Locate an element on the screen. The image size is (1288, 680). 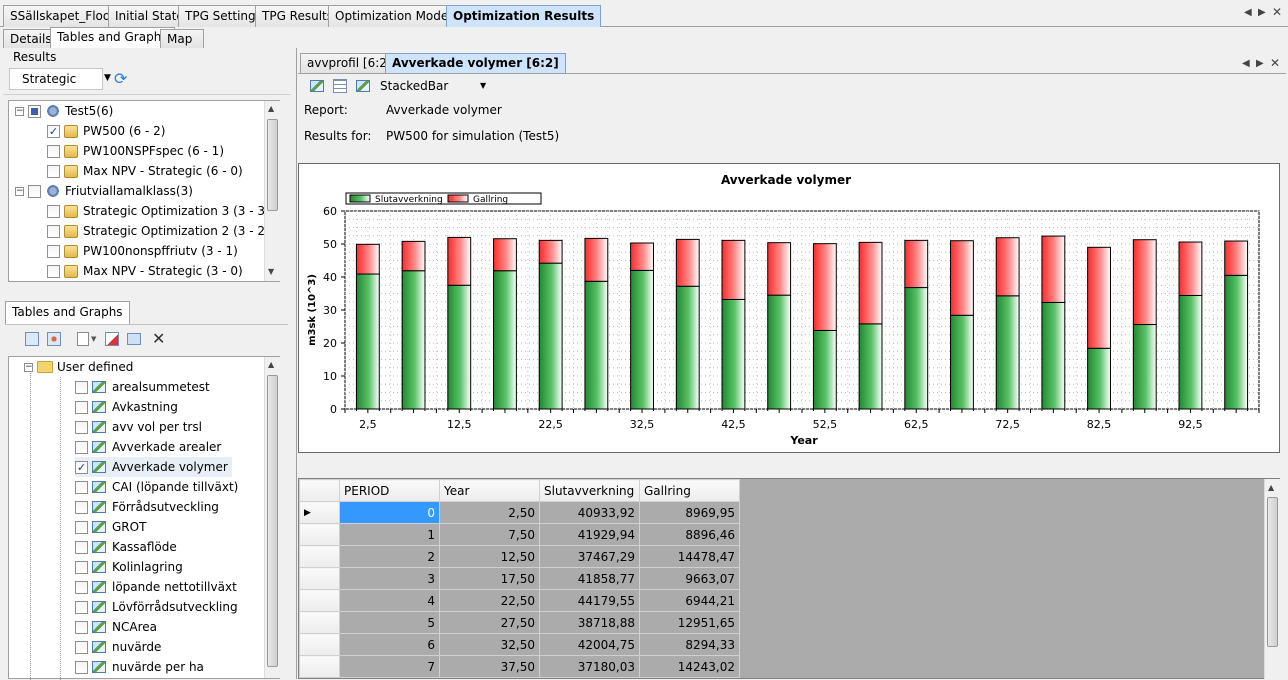
table-row: 4 22,50 44179,55 6944,21 is located at coordinates (519, 600).